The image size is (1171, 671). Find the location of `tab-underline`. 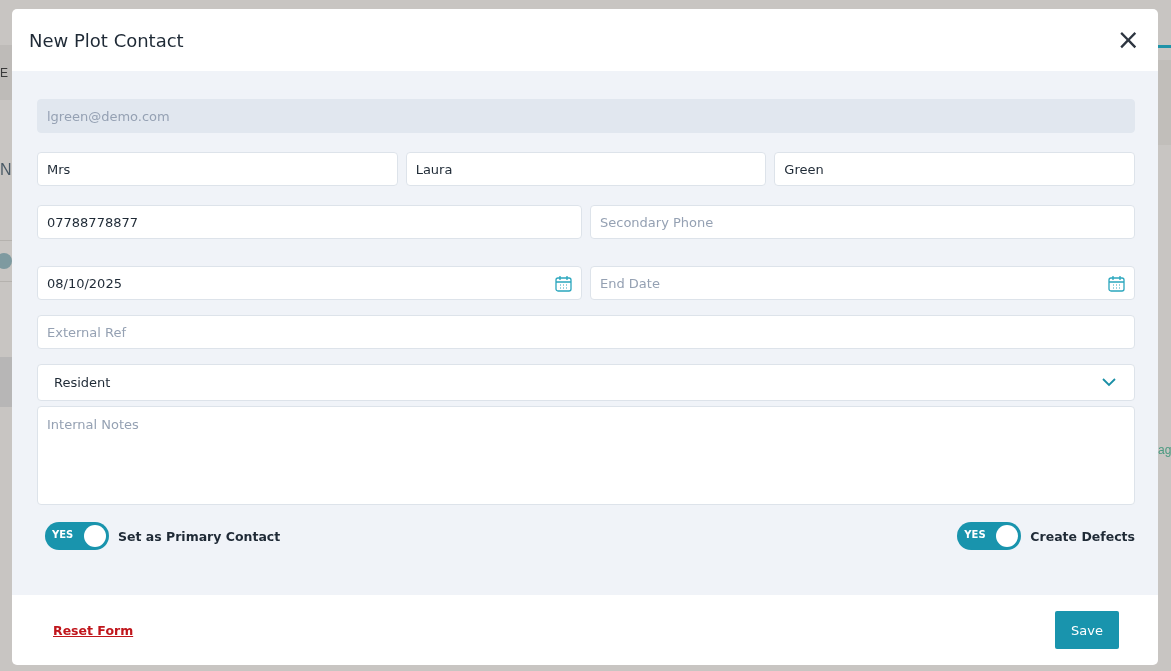

tab-underline is located at coordinates (1164, 46).